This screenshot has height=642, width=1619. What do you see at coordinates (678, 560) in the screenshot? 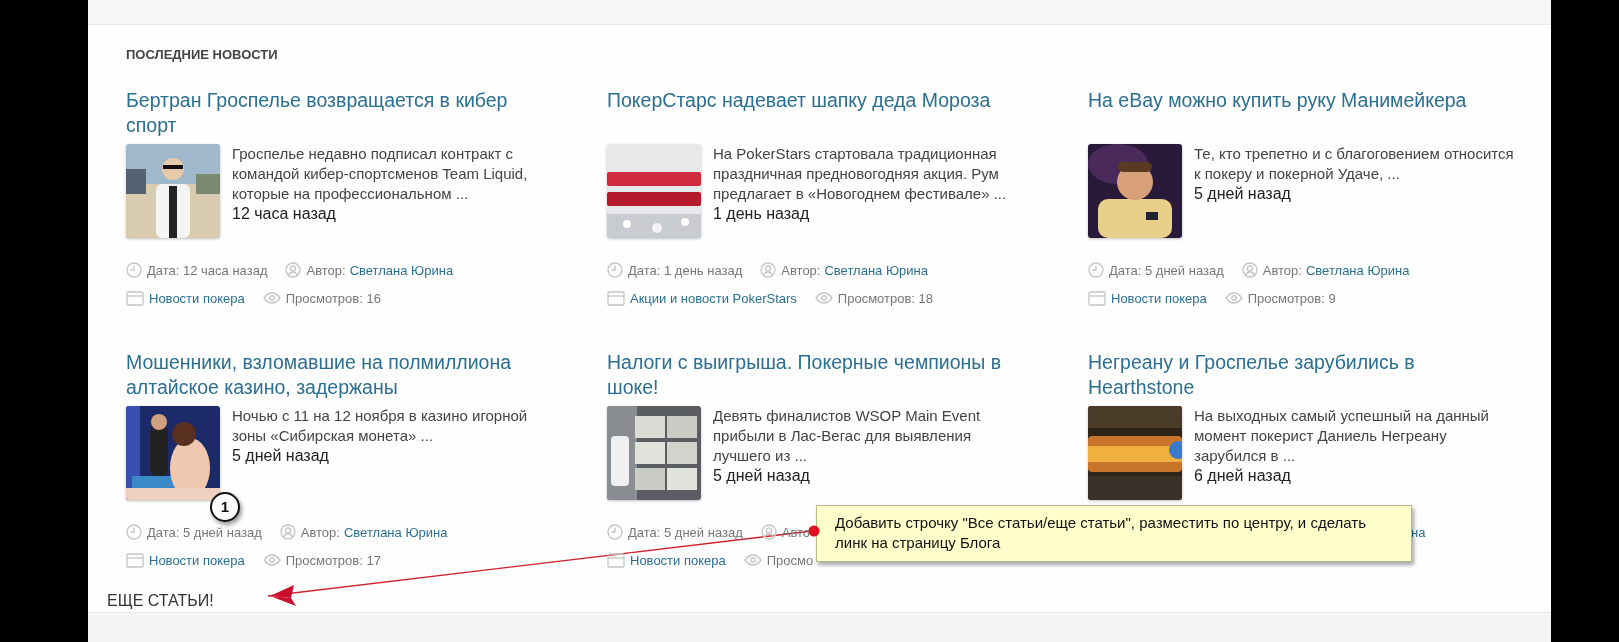
I see `category-link: Новости покера` at bounding box center [678, 560].